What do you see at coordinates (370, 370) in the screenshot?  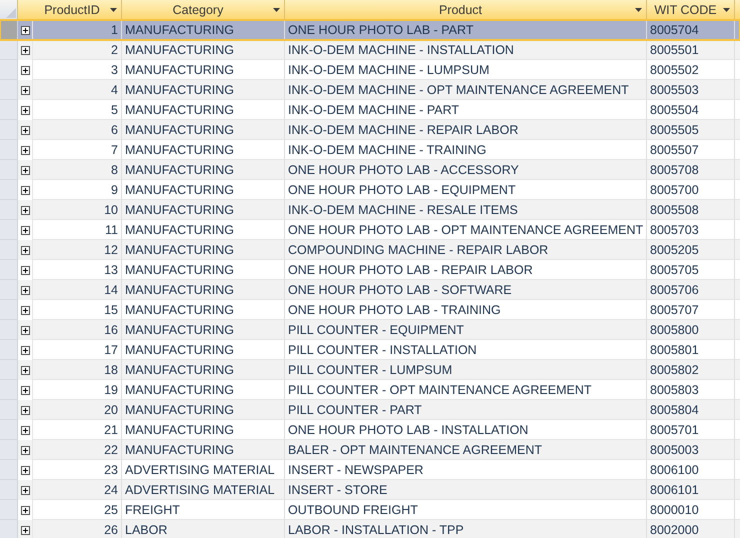 I see `table-row: 18 MANUFACTURING PILL COUNTER - LUMPSUM 8005802` at bounding box center [370, 370].